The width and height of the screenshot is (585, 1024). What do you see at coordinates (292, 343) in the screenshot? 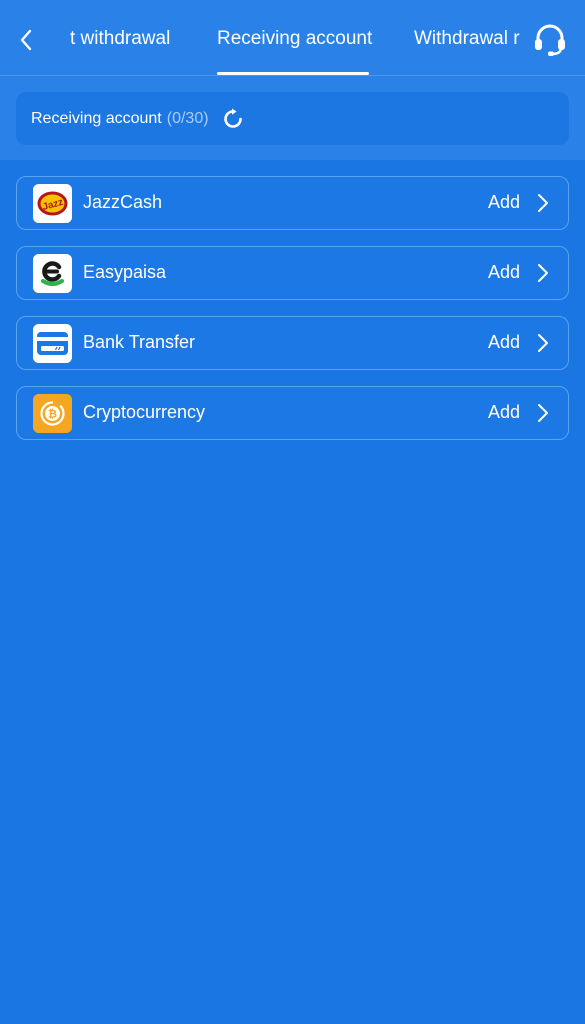
I see `account-row-bank-transfer: Bank Transfer Add` at bounding box center [292, 343].